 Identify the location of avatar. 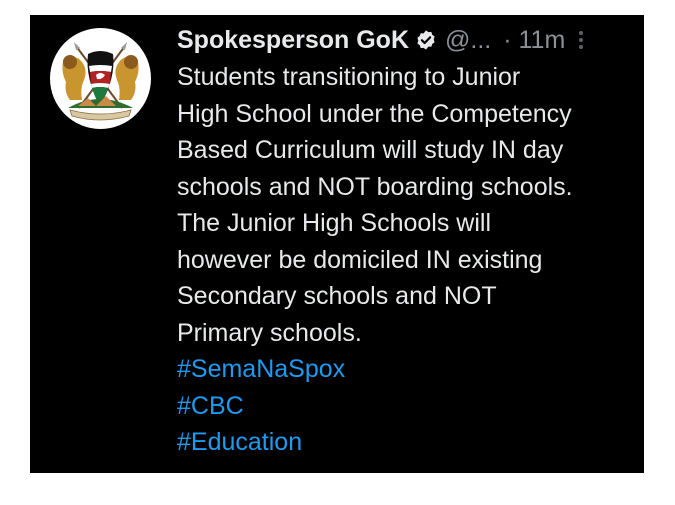
(100, 78).